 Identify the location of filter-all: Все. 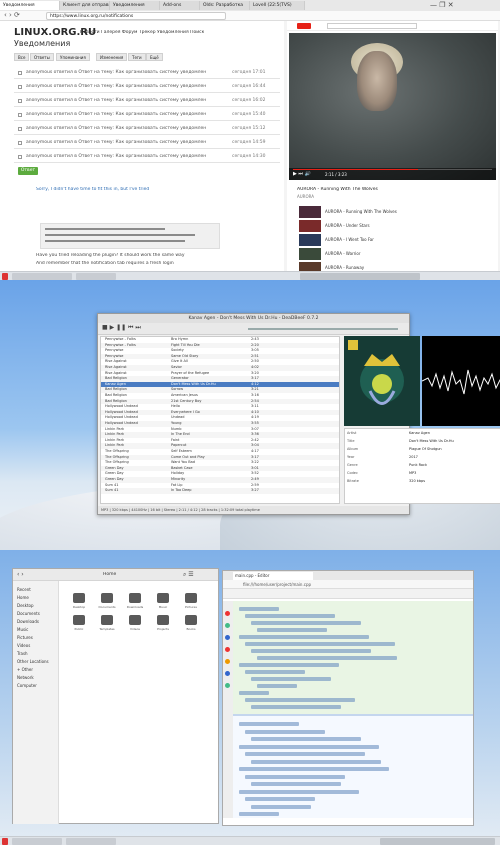
(22, 57).